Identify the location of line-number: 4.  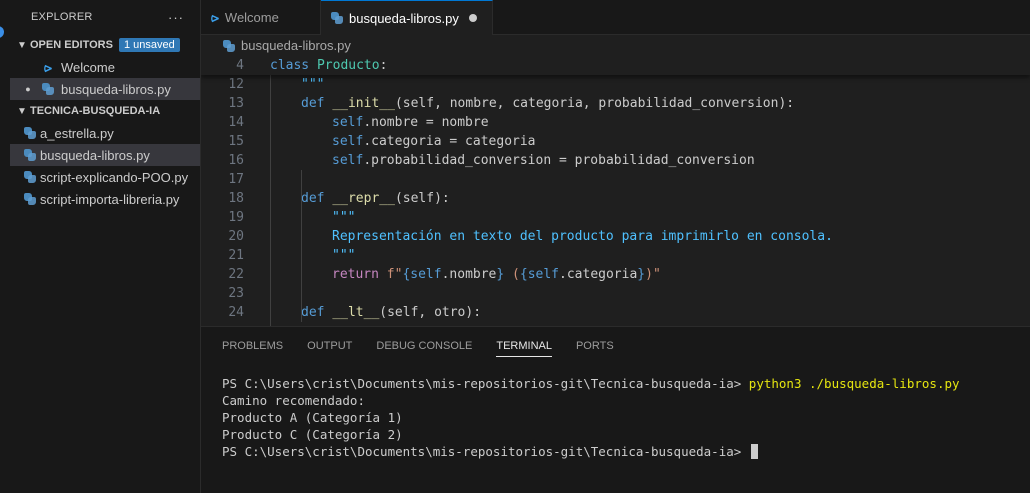
(240, 65).